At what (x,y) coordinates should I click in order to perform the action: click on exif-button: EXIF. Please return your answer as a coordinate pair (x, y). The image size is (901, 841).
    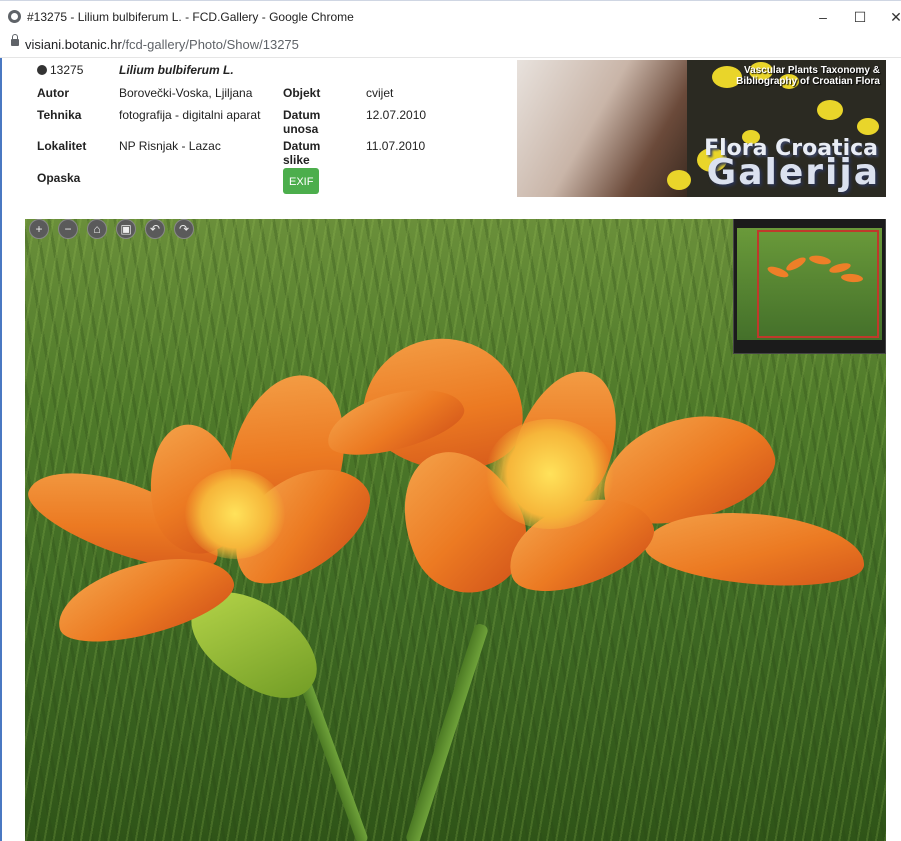
    Looking at the image, I should click on (301, 181).